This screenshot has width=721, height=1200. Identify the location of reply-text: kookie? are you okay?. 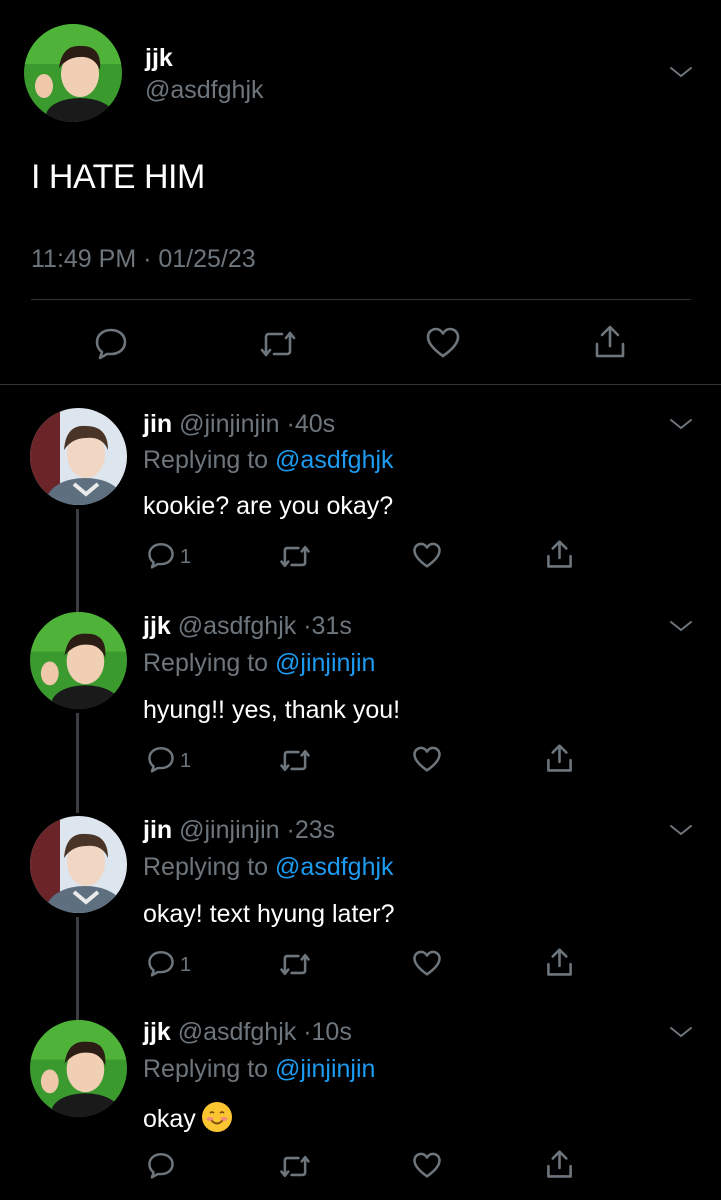
(268, 506).